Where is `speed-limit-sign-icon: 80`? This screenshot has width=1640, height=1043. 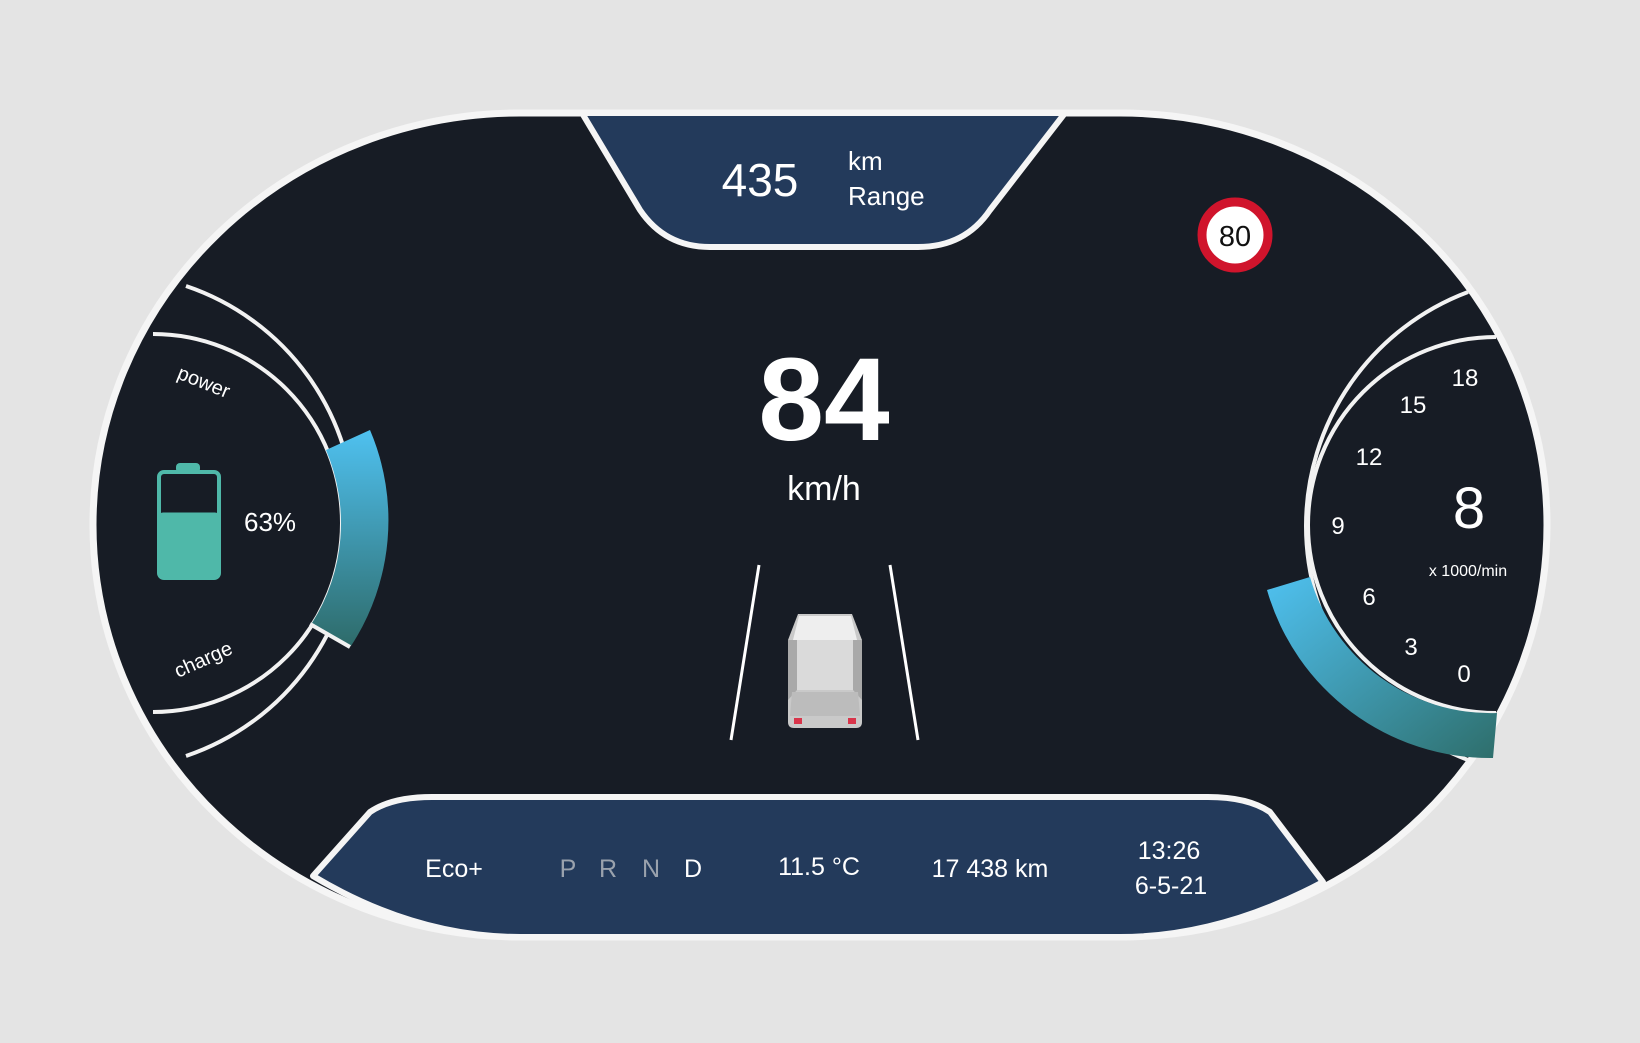 speed-limit-sign-icon: 80 is located at coordinates (1235, 235).